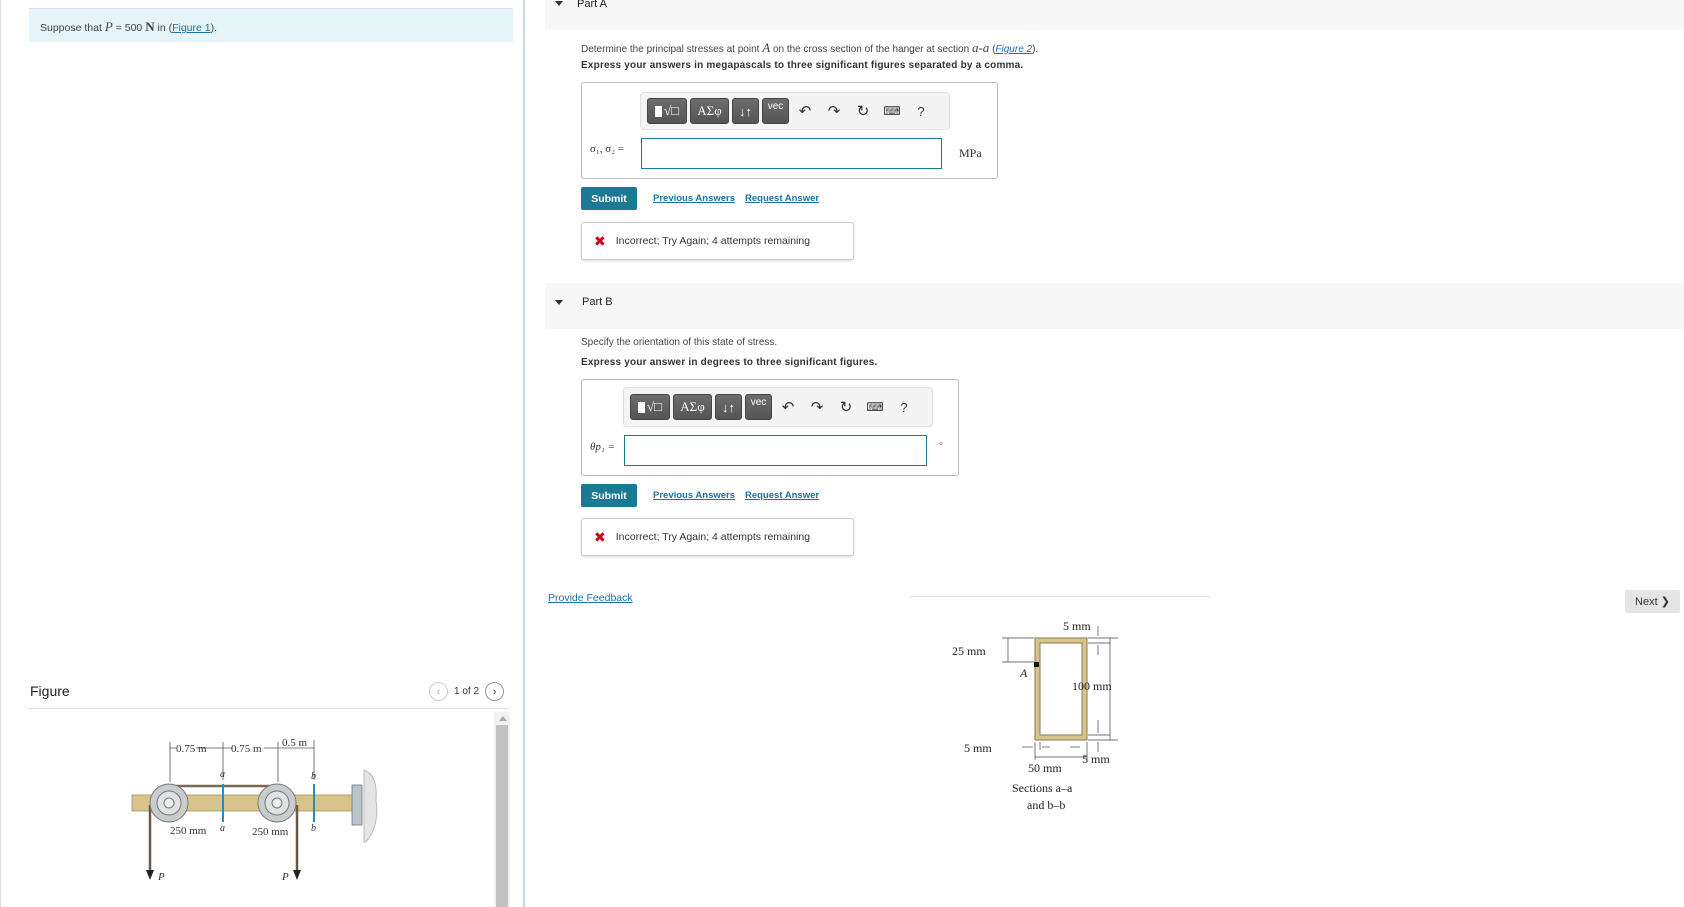 The height and width of the screenshot is (907, 1684). What do you see at coordinates (1046, 805) in the screenshot?
I see `figure-2-caption: and b–b` at bounding box center [1046, 805].